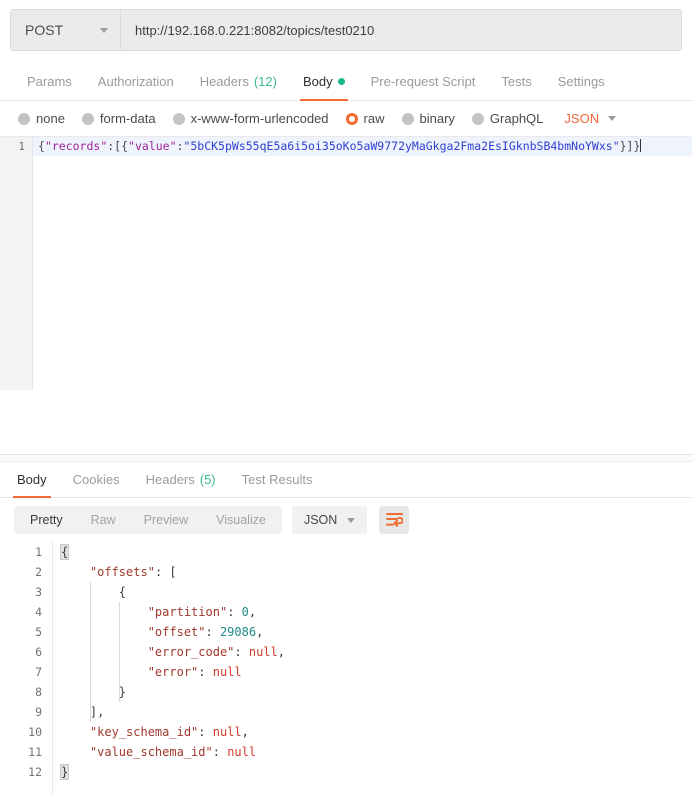 The width and height of the screenshot is (692, 795). Describe the element at coordinates (365, 118) in the screenshot. I see `body-type-radio-raw: raw` at that location.